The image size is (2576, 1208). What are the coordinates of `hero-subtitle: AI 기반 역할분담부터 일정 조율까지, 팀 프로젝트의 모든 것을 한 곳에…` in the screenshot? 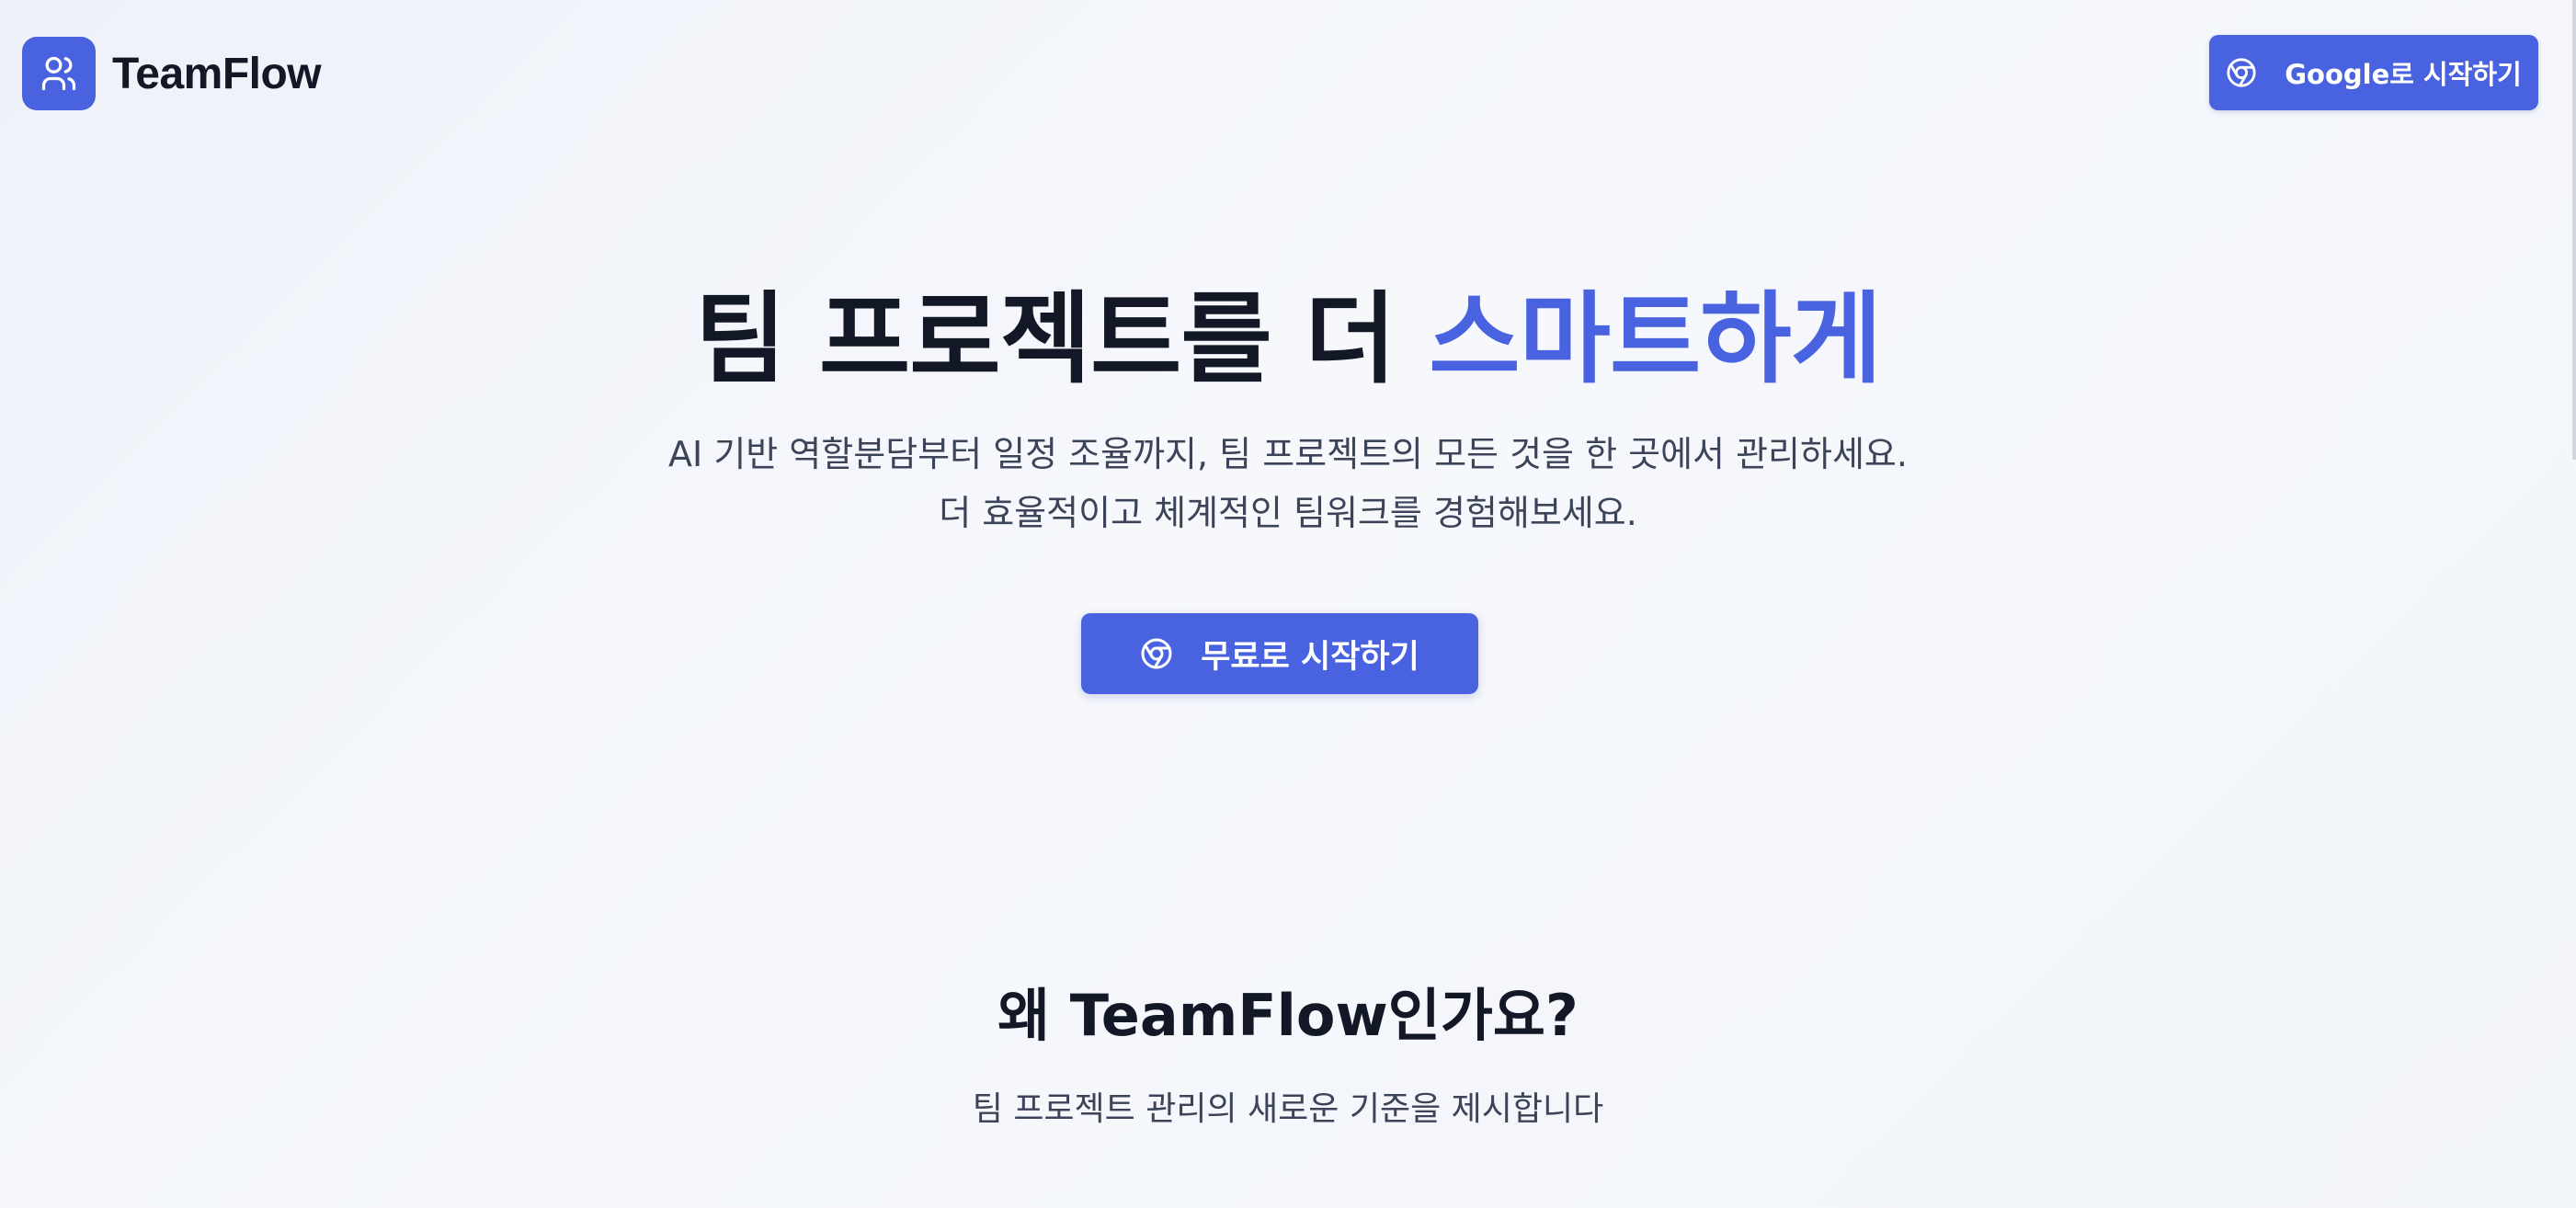 It's located at (1288, 483).